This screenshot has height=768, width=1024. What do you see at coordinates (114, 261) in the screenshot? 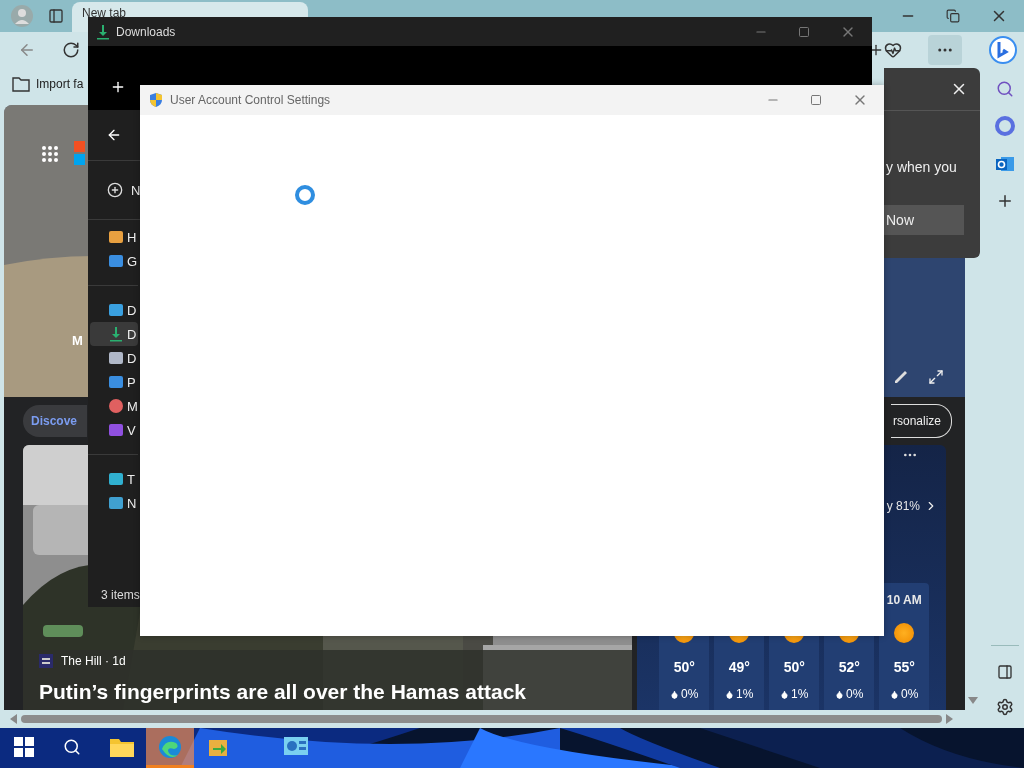
I see `nav-item: G` at bounding box center [114, 261].